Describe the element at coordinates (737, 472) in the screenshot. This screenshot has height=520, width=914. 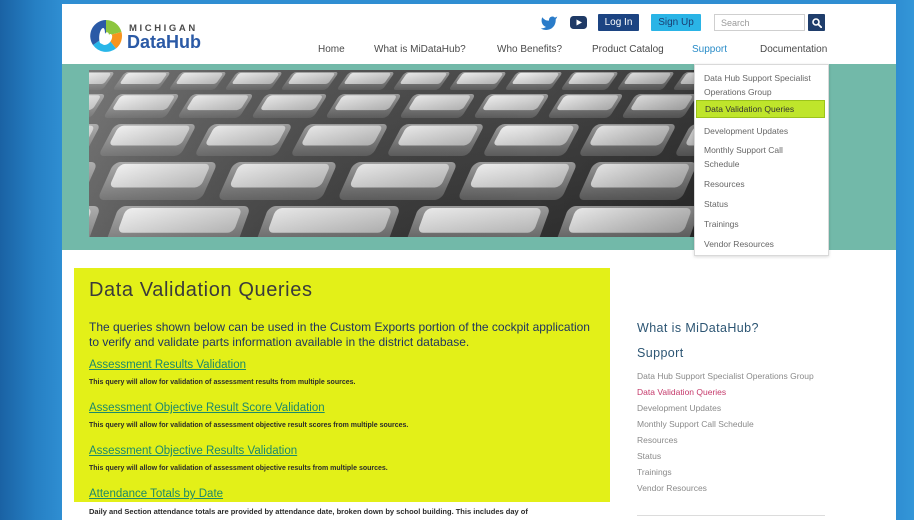
I see `sidebar-item-trainings: Trainings` at that location.